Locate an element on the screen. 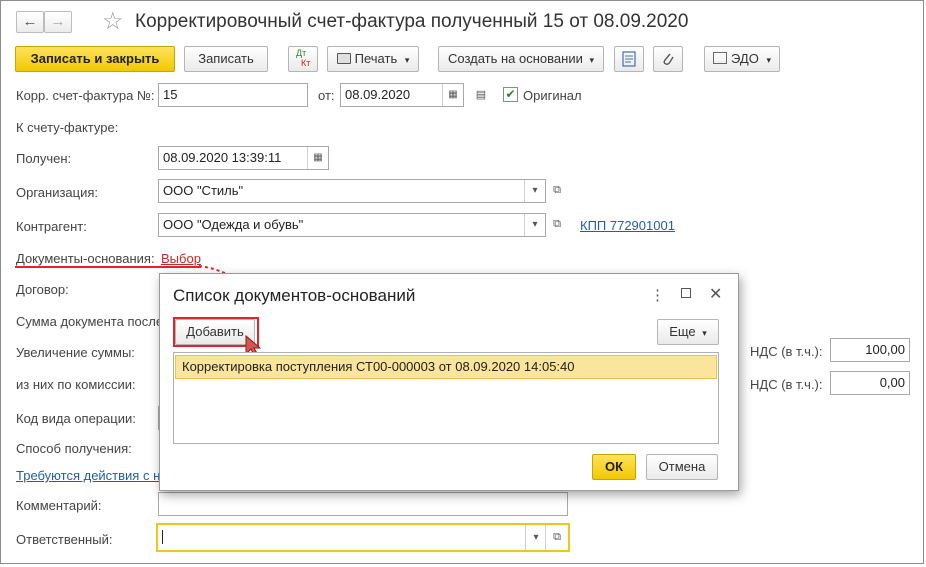 This screenshot has height=567, width=926. list-icon: ▤ is located at coordinates (481, 95).